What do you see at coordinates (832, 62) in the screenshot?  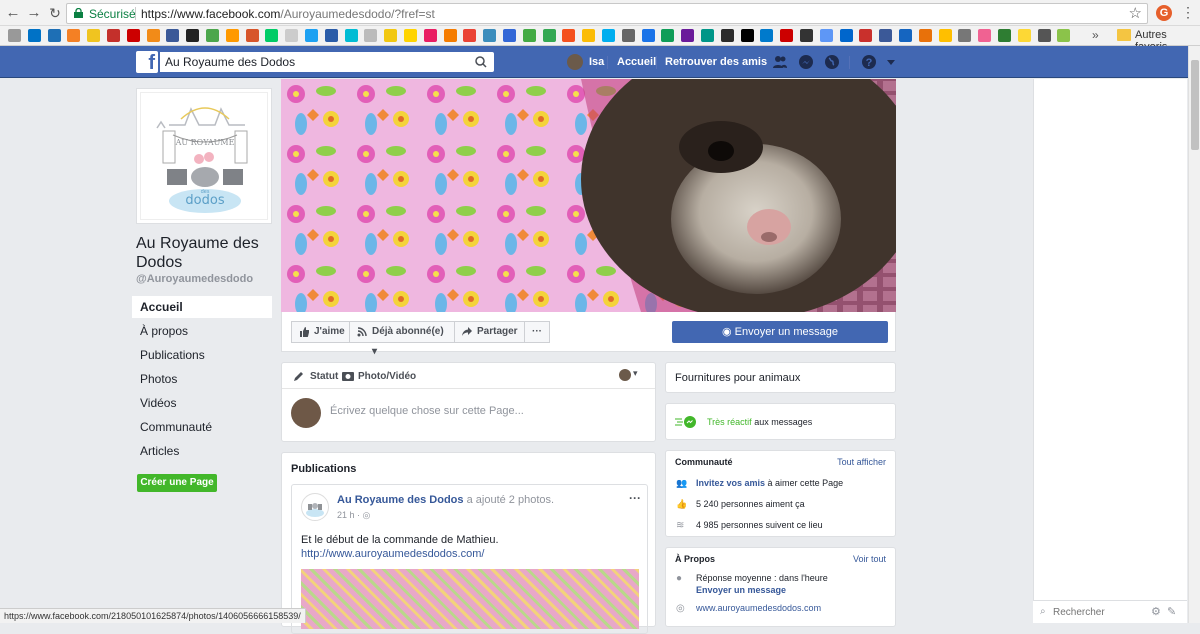 I see `notifications-globe-icon` at bounding box center [832, 62].